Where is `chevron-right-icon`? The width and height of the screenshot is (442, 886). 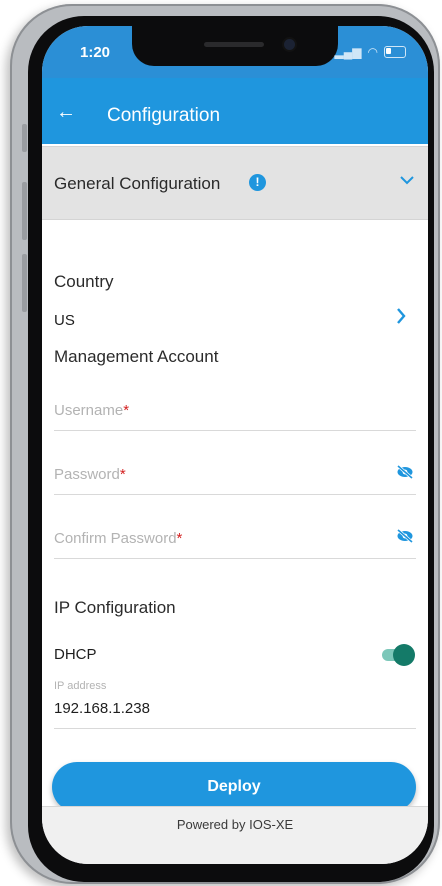 chevron-right-icon is located at coordinates (401, 318).